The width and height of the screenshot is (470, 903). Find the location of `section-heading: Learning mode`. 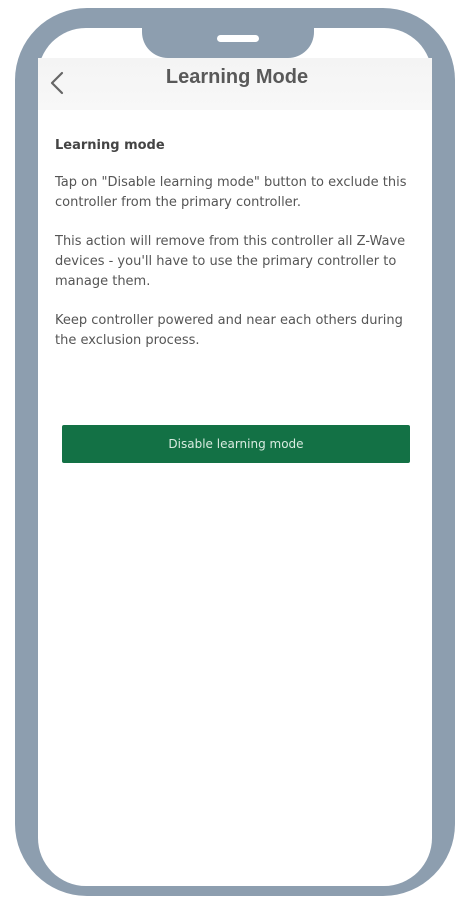

section-heading: Learning mode is located at coordinates (110, 145).